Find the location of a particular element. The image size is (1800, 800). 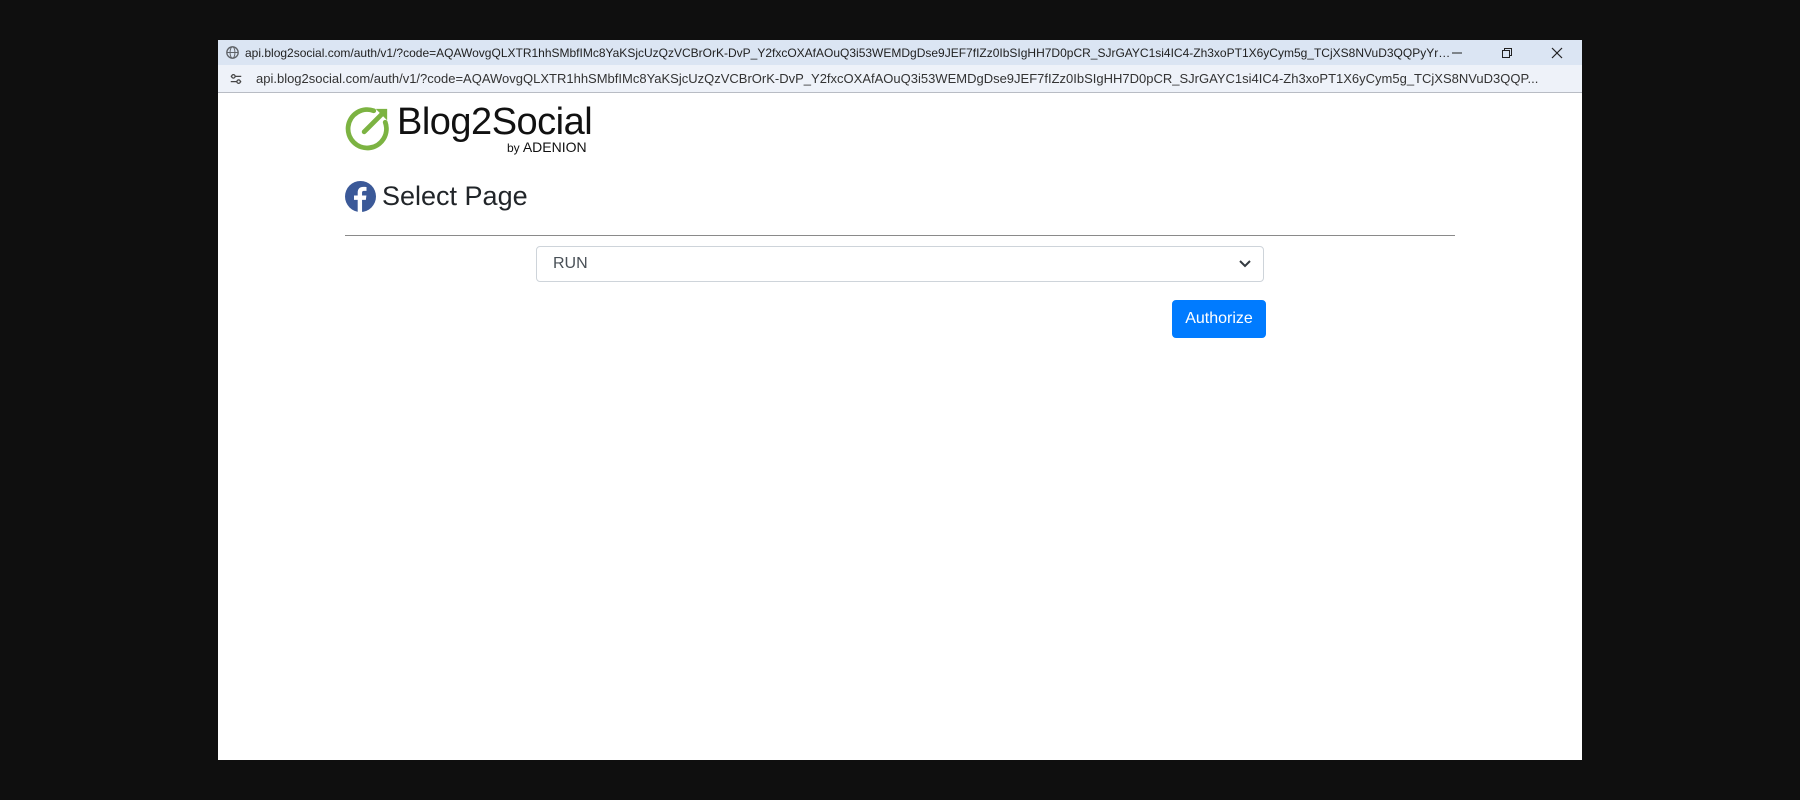

close-button is located at coordinates (1557, 52).